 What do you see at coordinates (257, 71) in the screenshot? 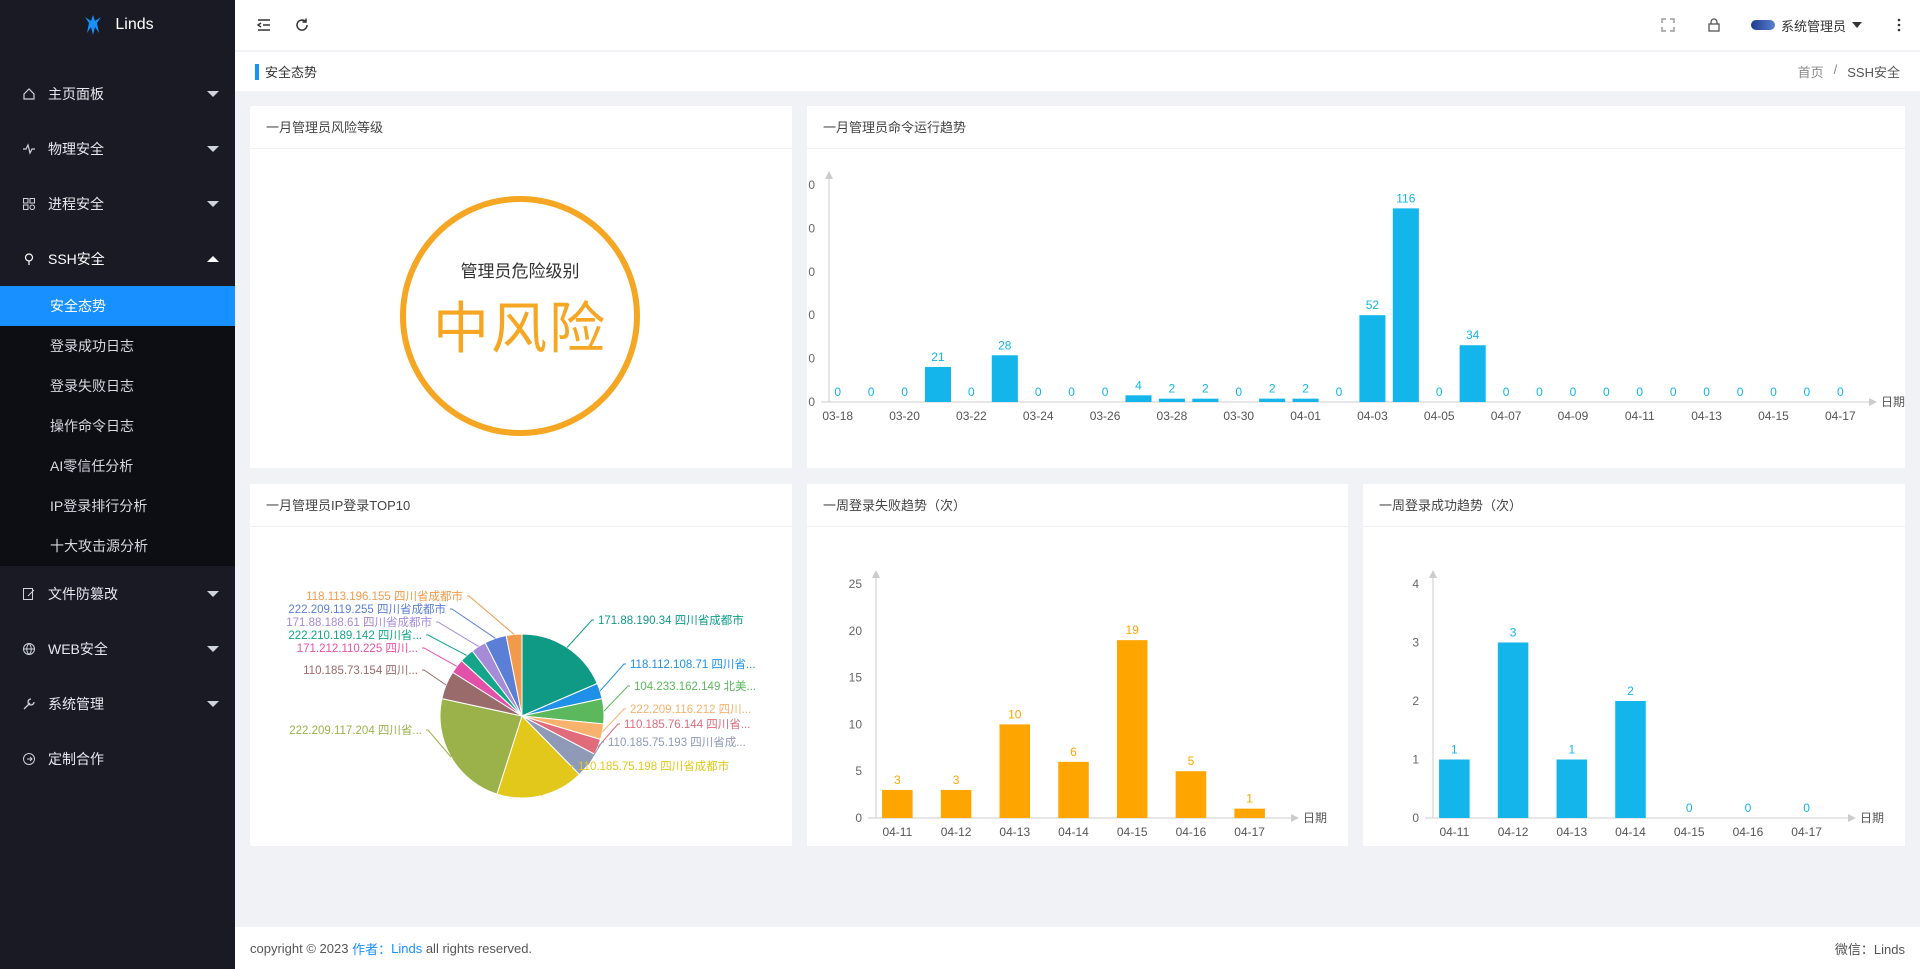
I see `title-accent` at bounding box center [257, 71].